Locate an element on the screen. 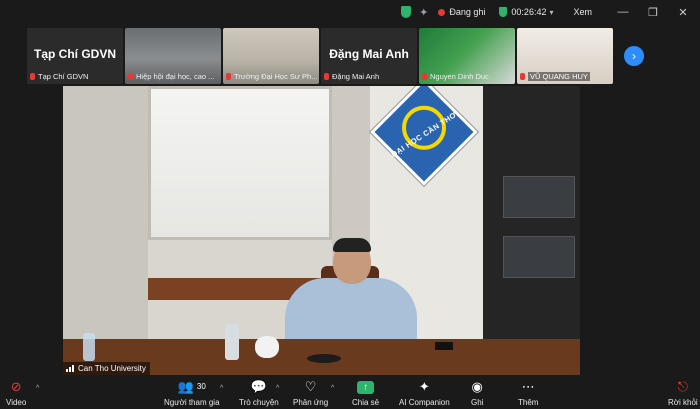 The width and height of the screenshot is (700, 409). chat-button: 💬 Trò chuyện is located at coordinates (259, 393).